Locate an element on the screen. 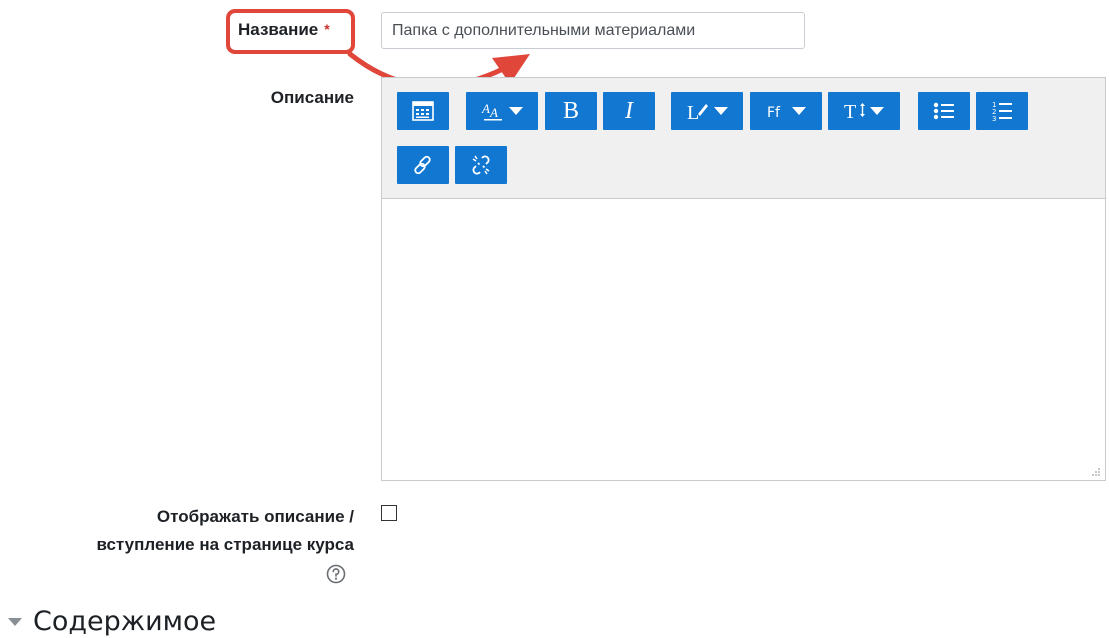 The height and width of the screenshot is (638, 1109). section-content-toggle: Содержимое is located at coordinates (112, 621).